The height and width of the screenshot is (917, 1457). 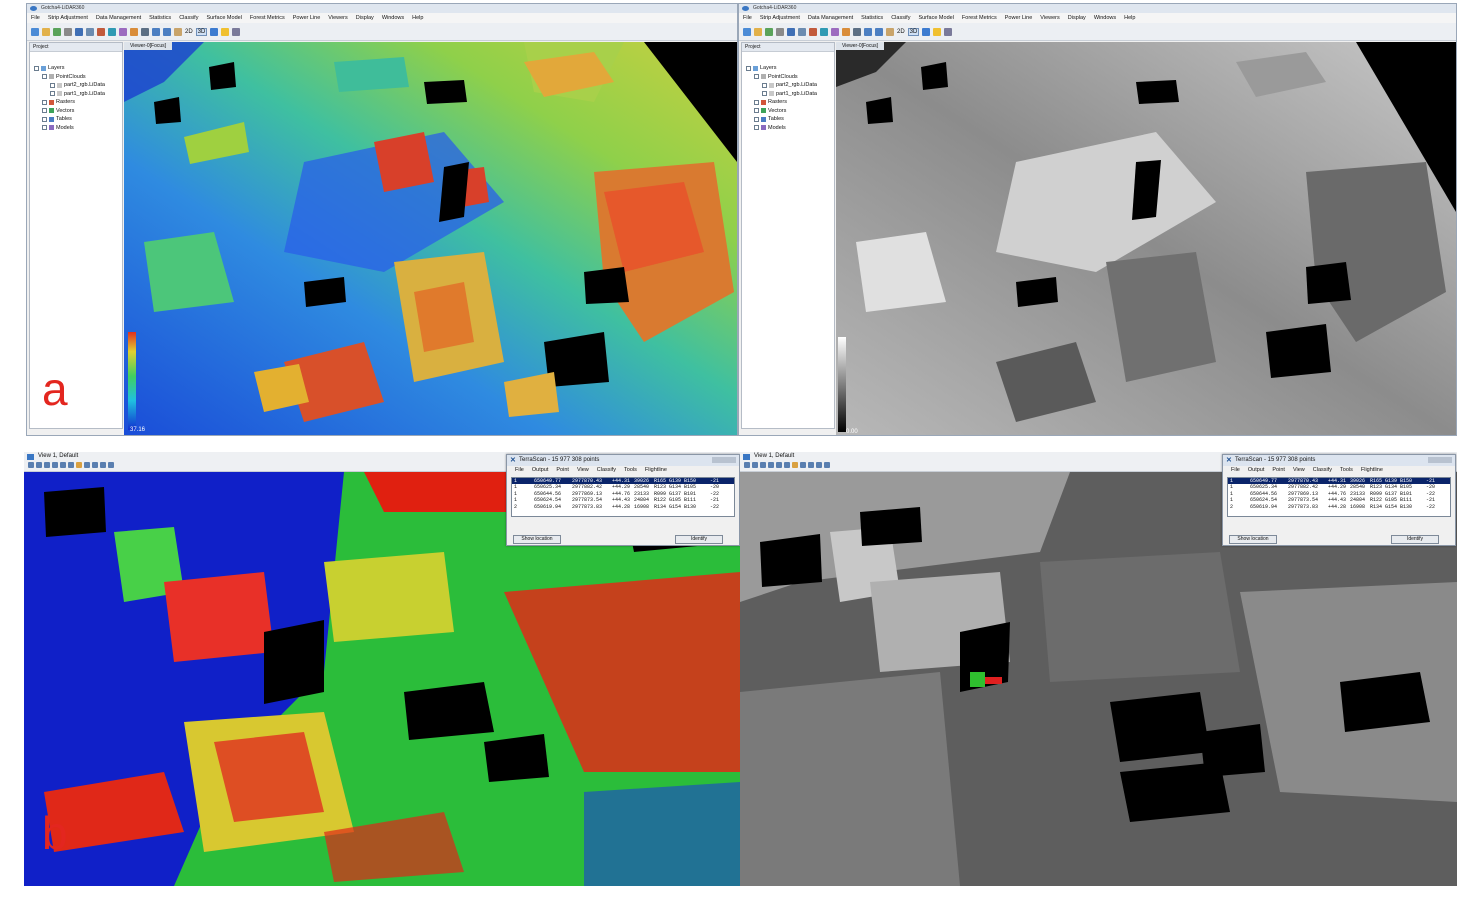 What do you see at coordinates (562, 470) in the screenshot?
I see `ts-menu-point: Point` at bounding box center [562, 470].